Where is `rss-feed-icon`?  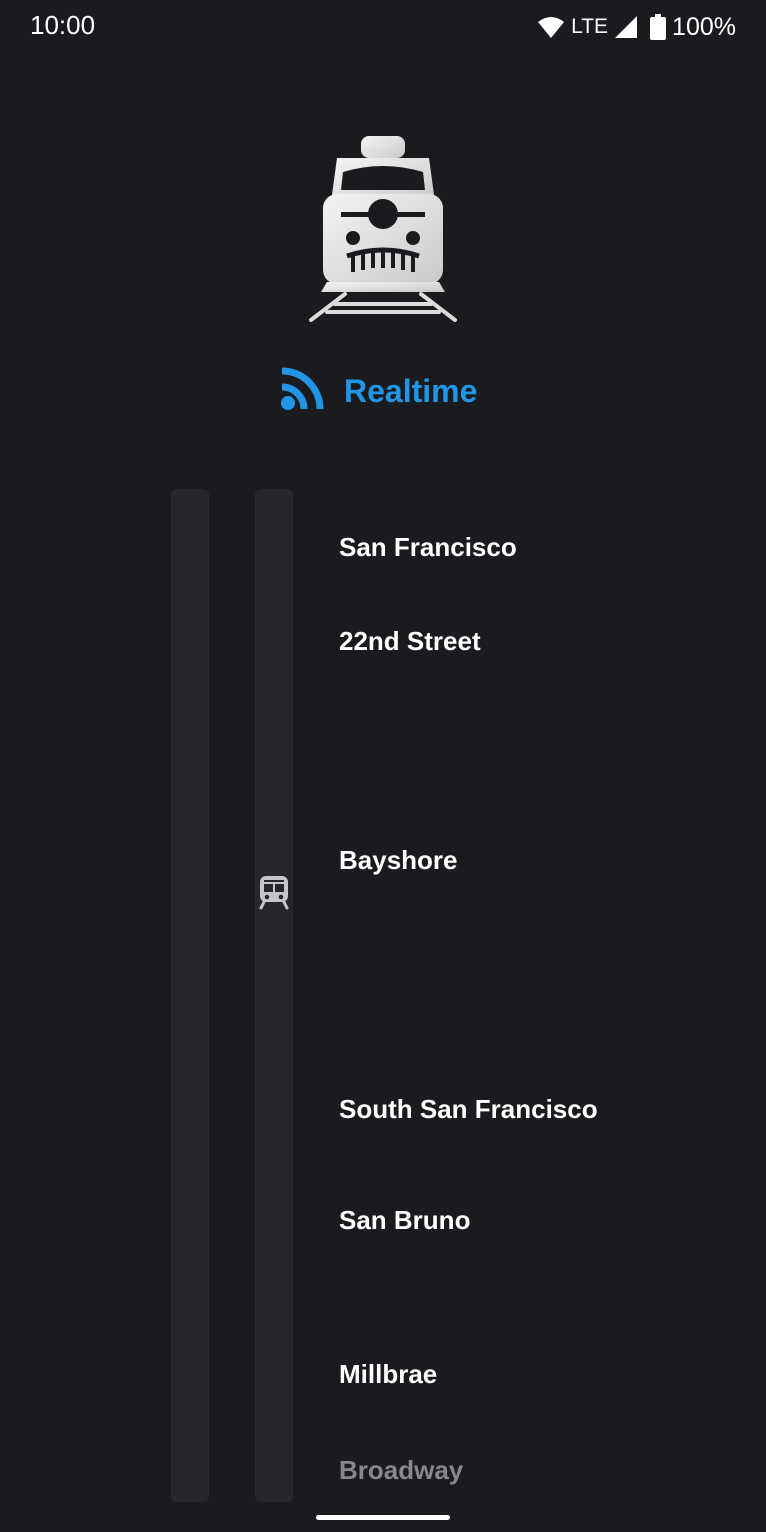
rss-feed-icon is located at coordinates (302, 391).